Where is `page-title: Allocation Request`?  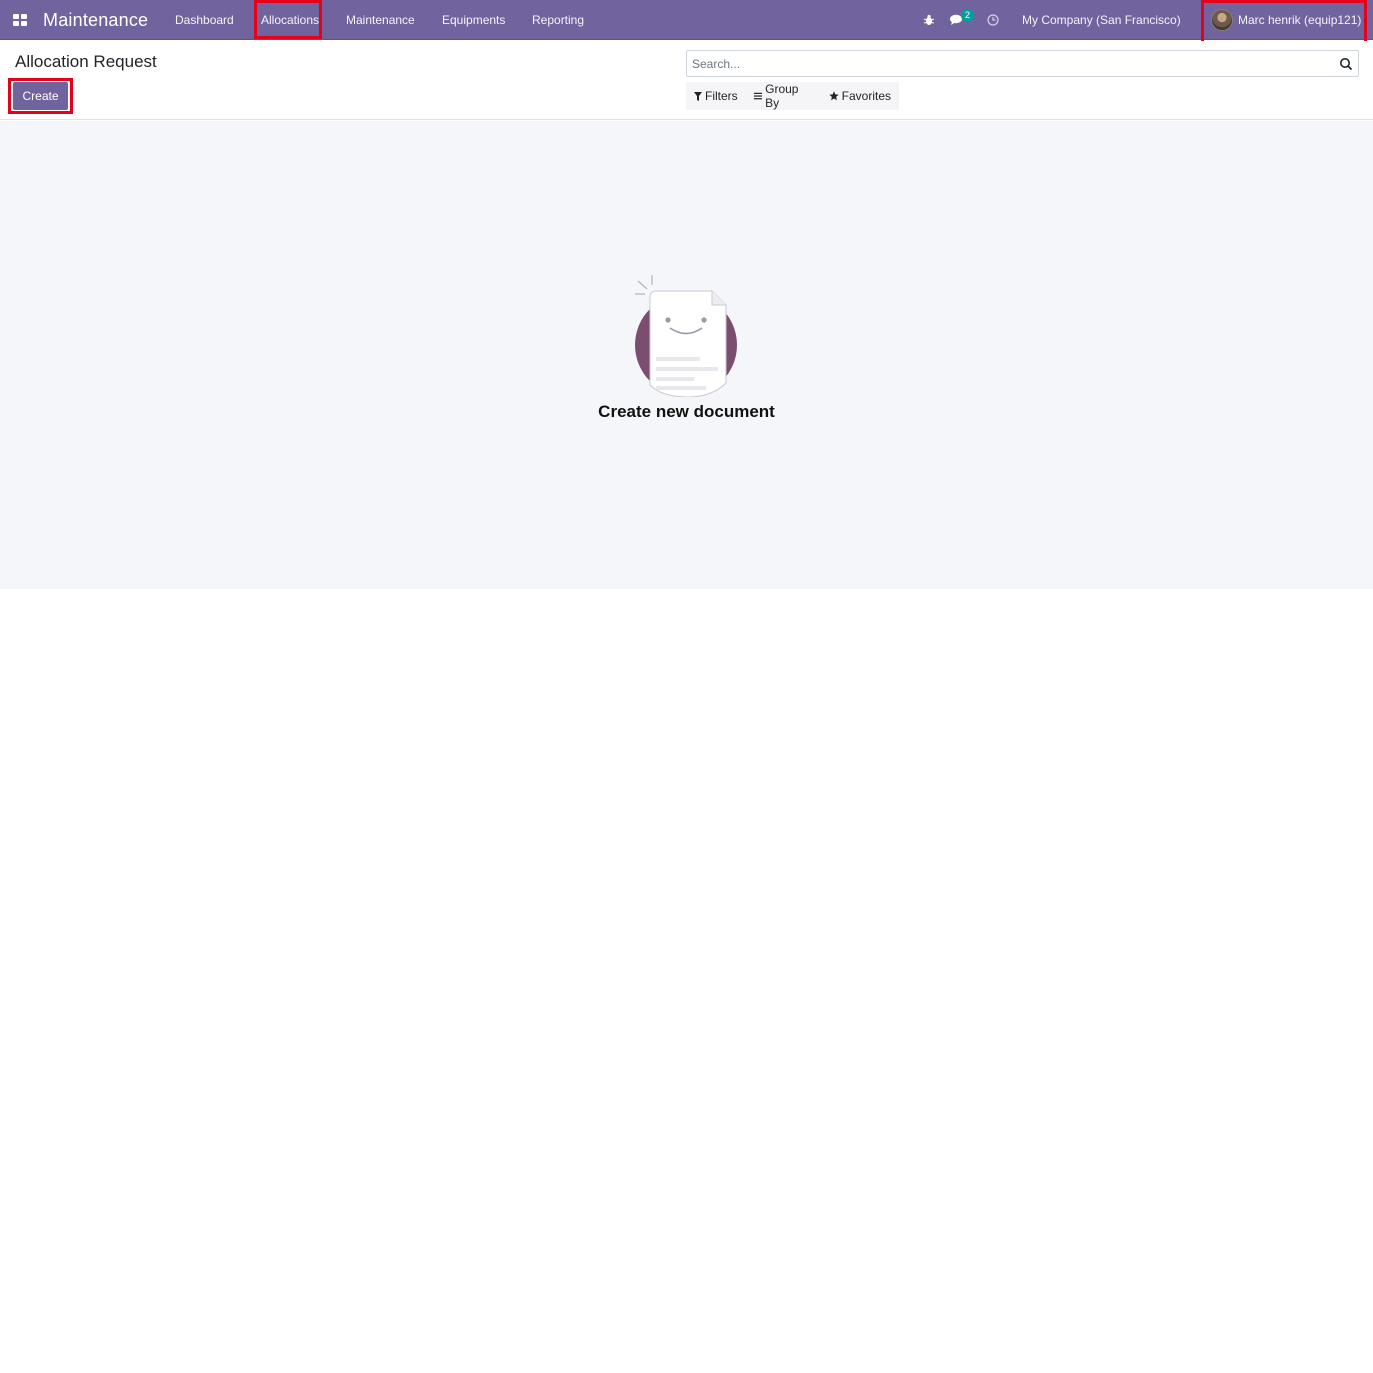
page-title: Allocation Request is located at coordinates (86, 61).